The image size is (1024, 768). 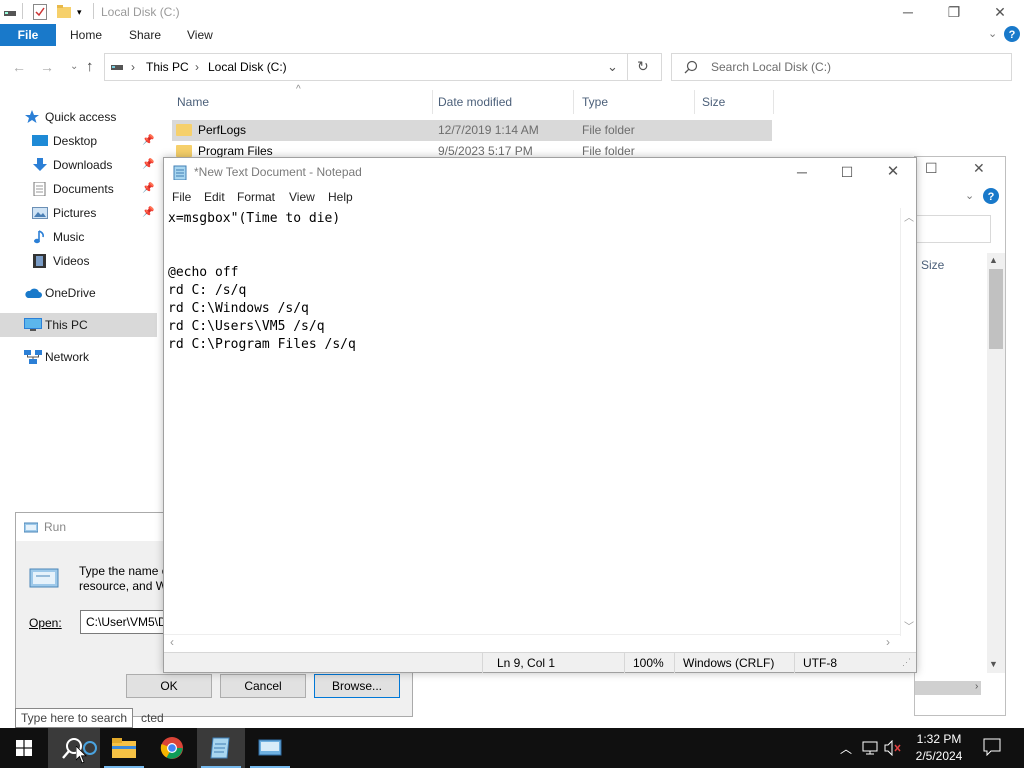 What do you see at coordinates (82, 755) in the screenshot?
I see `mouse-cursor-icon` at bounding box center [82, 755].